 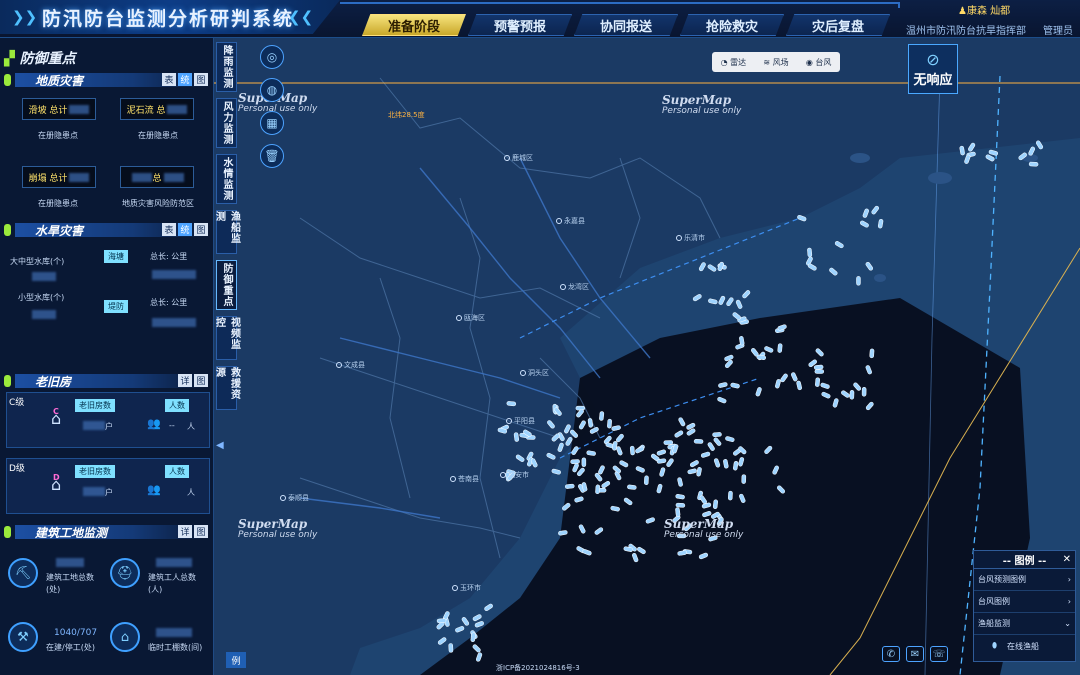 I want to click on old-house-card-c: C级 ⌂ C 老旧房数 户 人数 👥 -- 人, so click(x=108, y=420).